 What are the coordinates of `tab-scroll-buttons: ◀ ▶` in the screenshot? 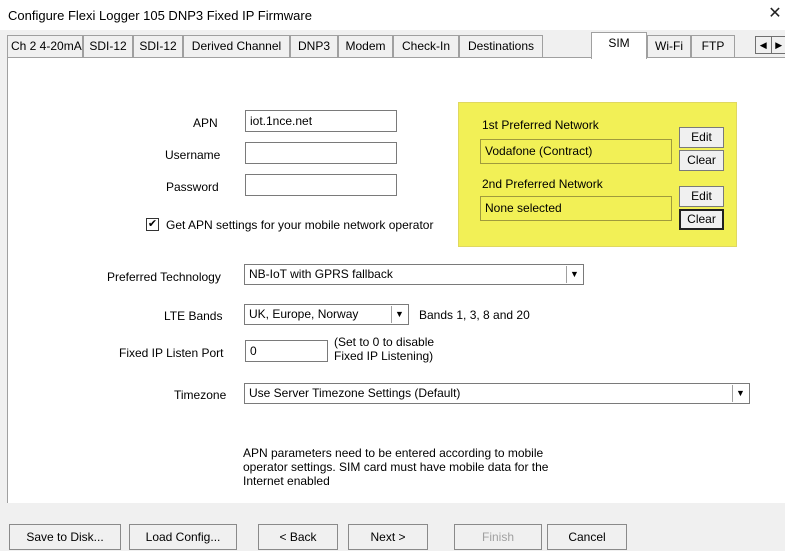 It's located at (770, 45).